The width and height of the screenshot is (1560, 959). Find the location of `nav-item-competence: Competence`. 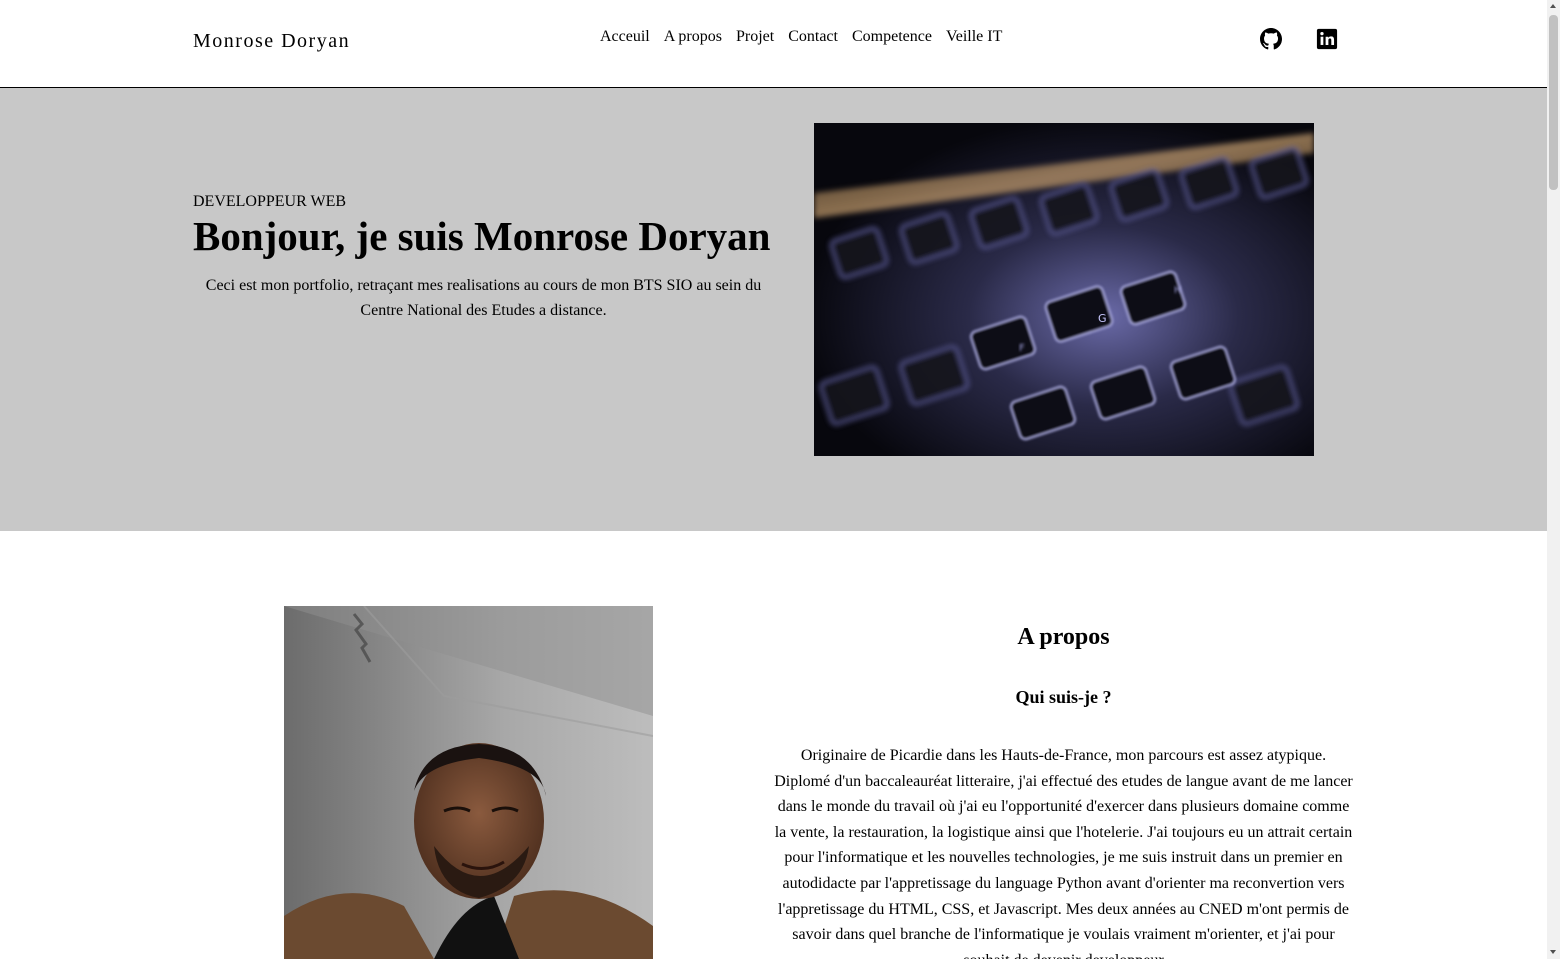

nav-item-competence: Competence is located at coordinates (892, 37).